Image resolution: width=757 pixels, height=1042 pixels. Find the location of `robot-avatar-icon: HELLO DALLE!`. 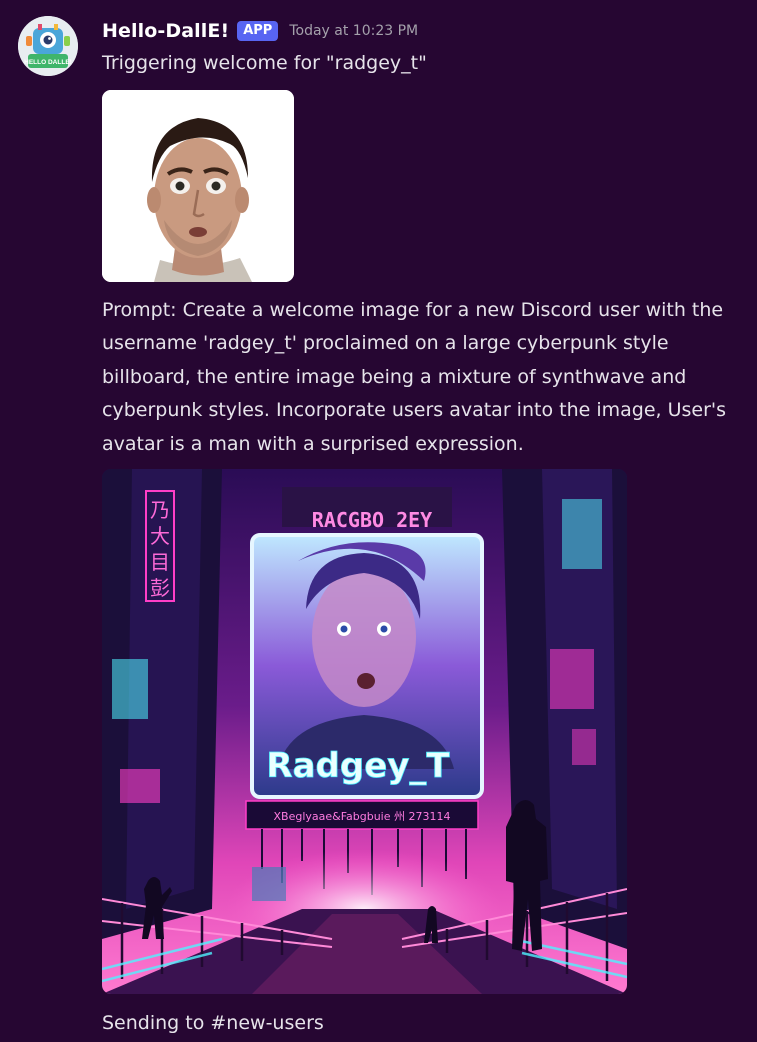

robot-avatar-icon: HELLO DALLE! is located at coordinates (48, 46).